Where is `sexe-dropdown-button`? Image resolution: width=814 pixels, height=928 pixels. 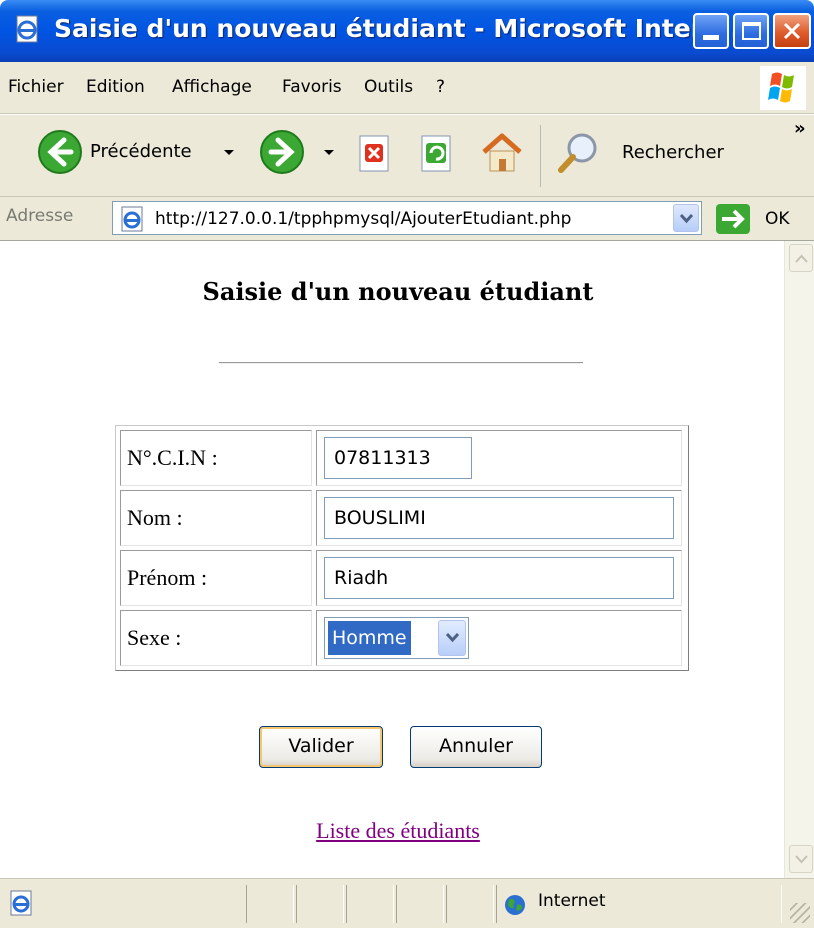 sexe-dropdown-button is located at coordinates (452, 638).